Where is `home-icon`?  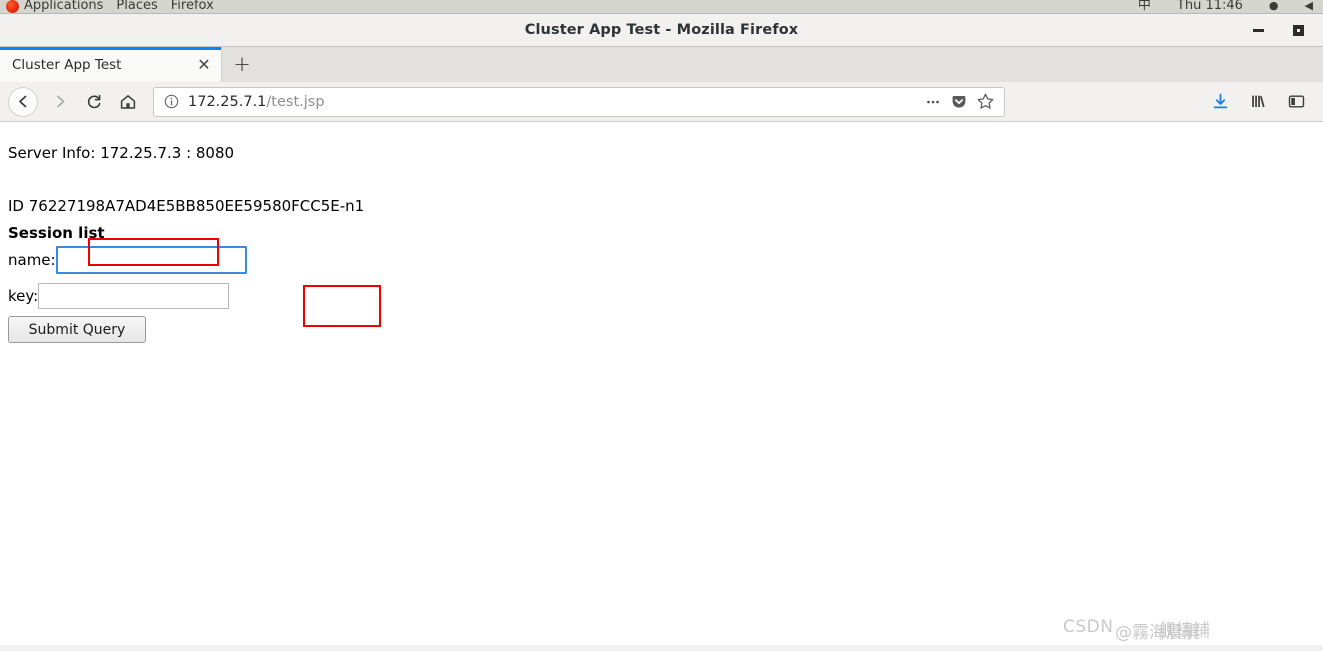 home-icon is located at coordinates (128, 101).